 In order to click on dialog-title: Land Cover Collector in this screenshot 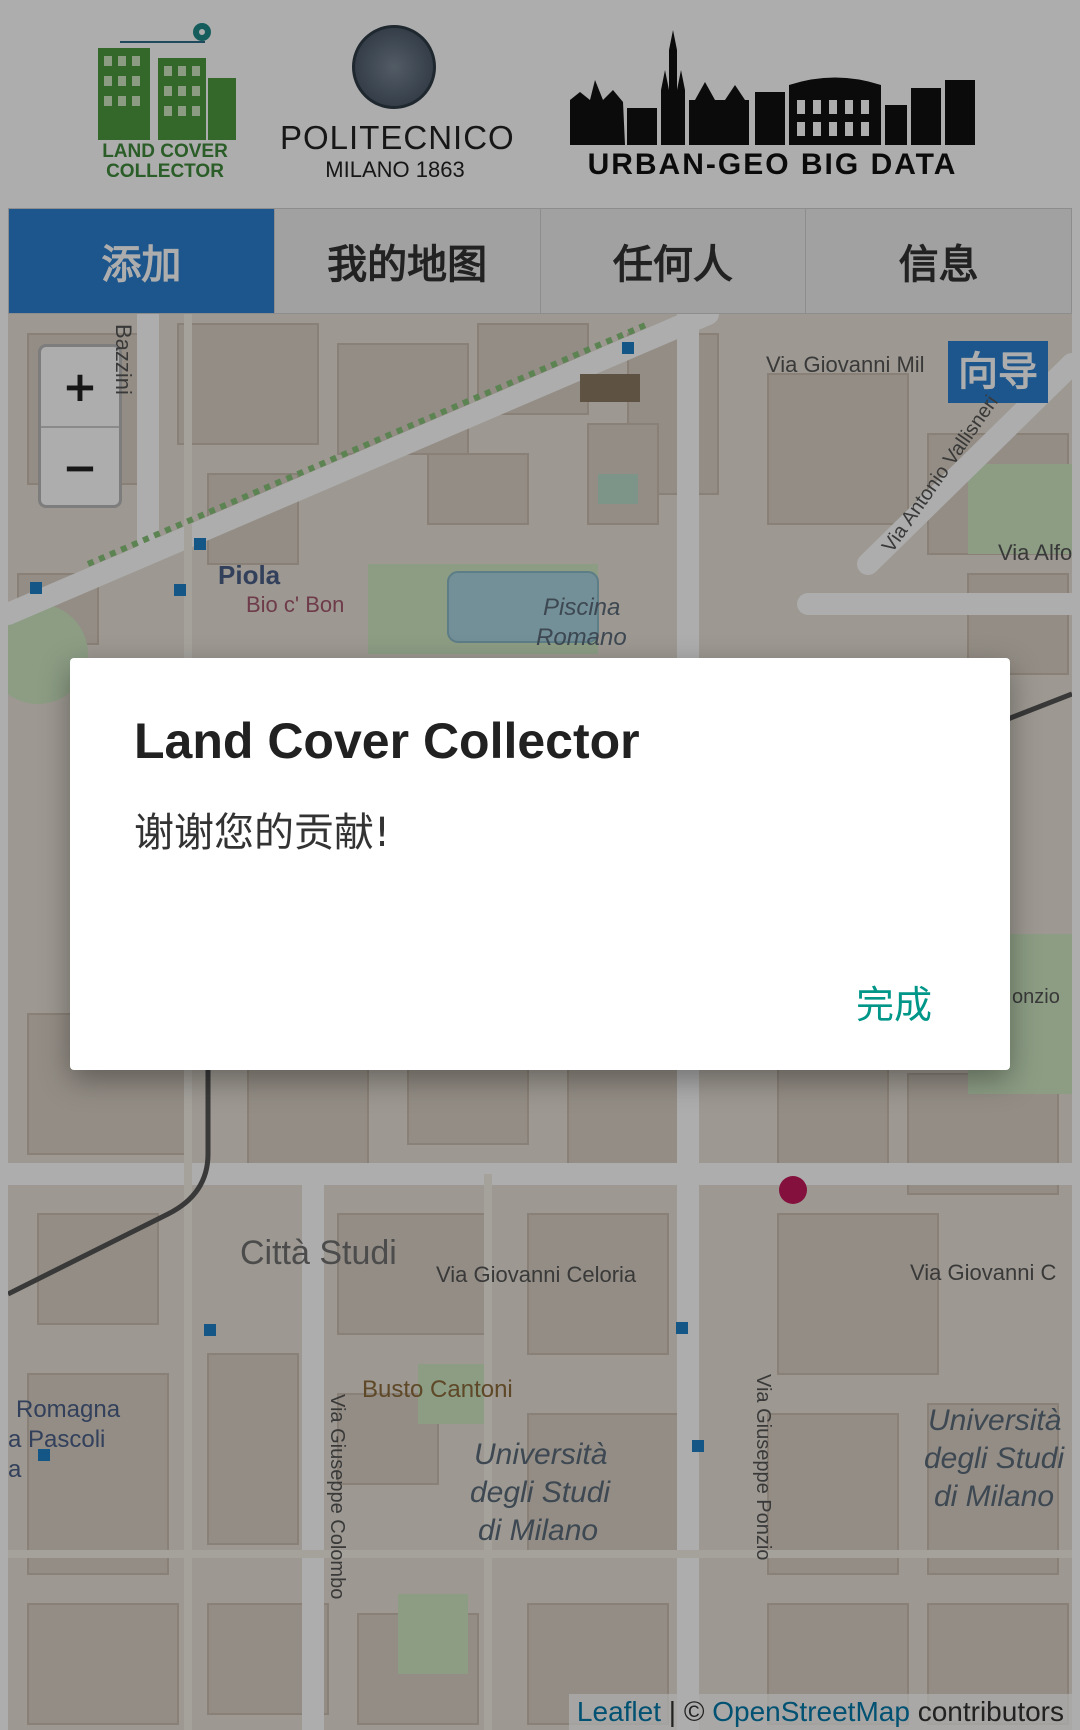, I will do `click(387, 741)`.